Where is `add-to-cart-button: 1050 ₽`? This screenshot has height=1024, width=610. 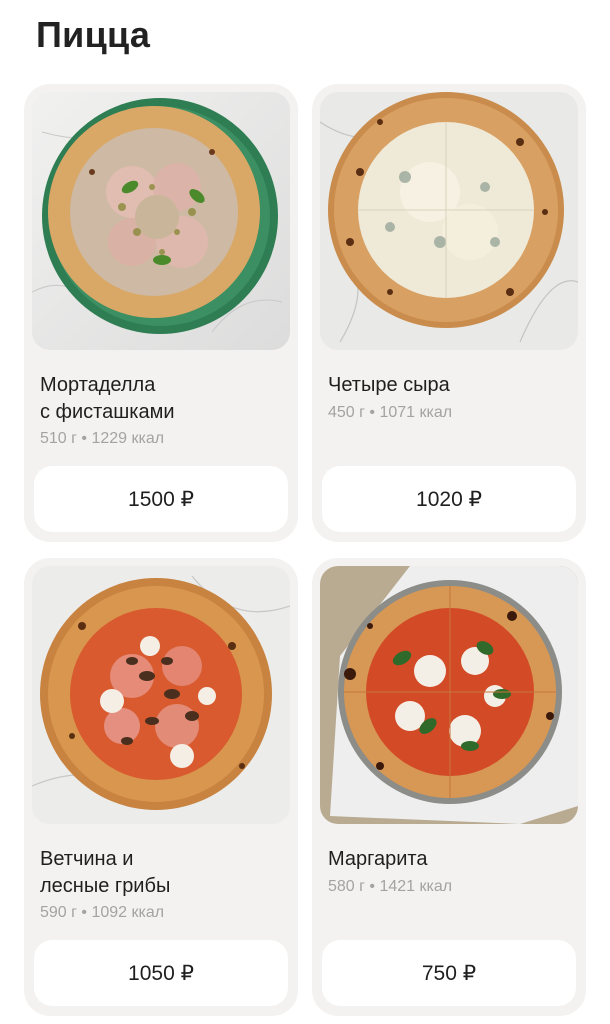
add-to-cart-button: 1050 ₽ is located at coordinates (161, 973).